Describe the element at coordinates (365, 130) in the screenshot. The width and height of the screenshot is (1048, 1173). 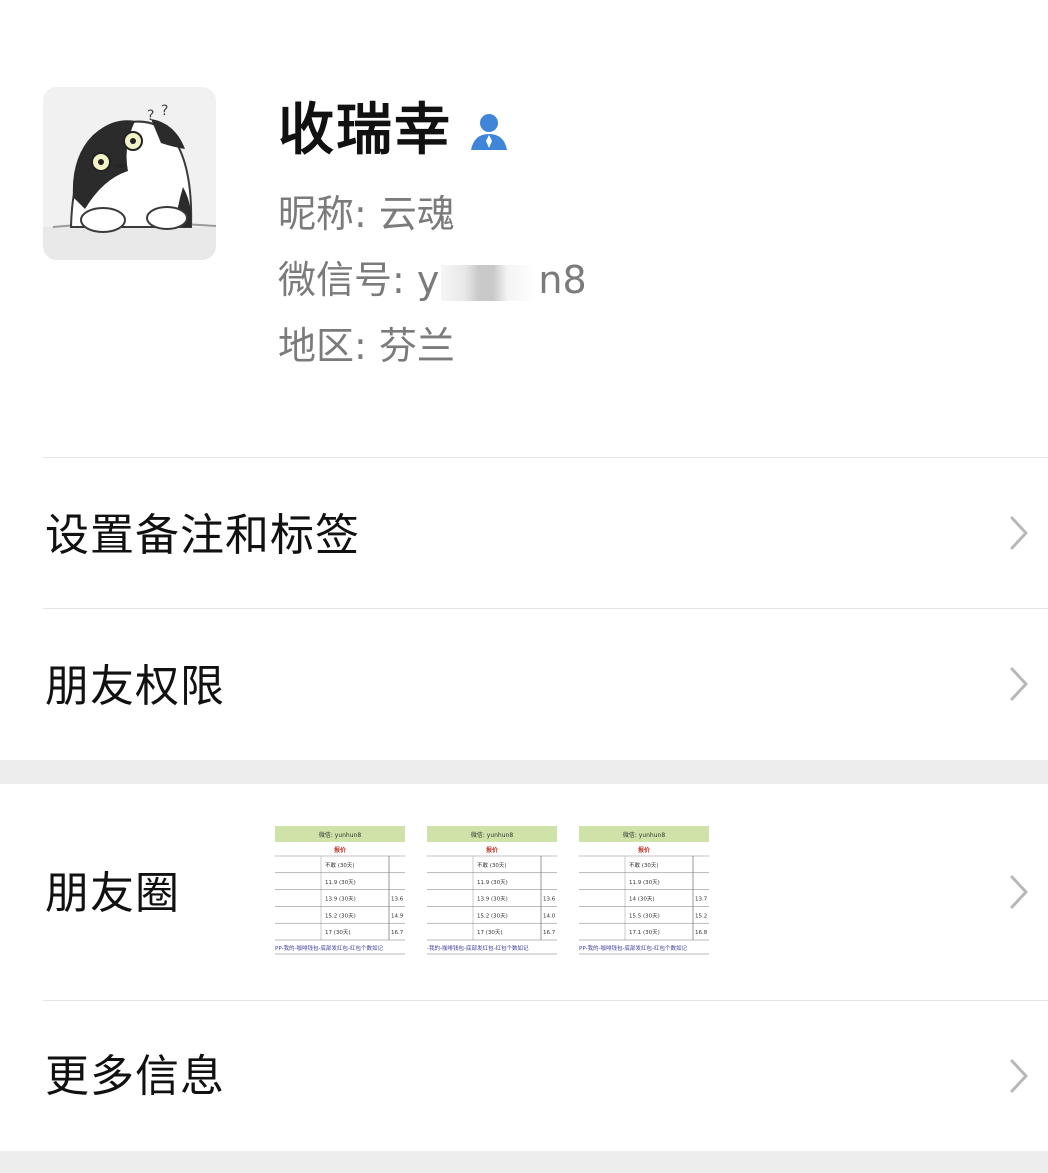
I see `display-name: 收瑞幸` at that location.